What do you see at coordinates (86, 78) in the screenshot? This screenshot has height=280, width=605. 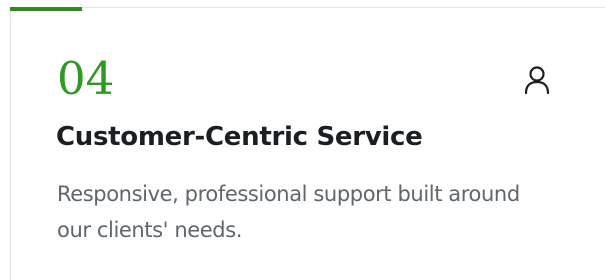 I see `card-number: 04` at bounding box center [86, 78].